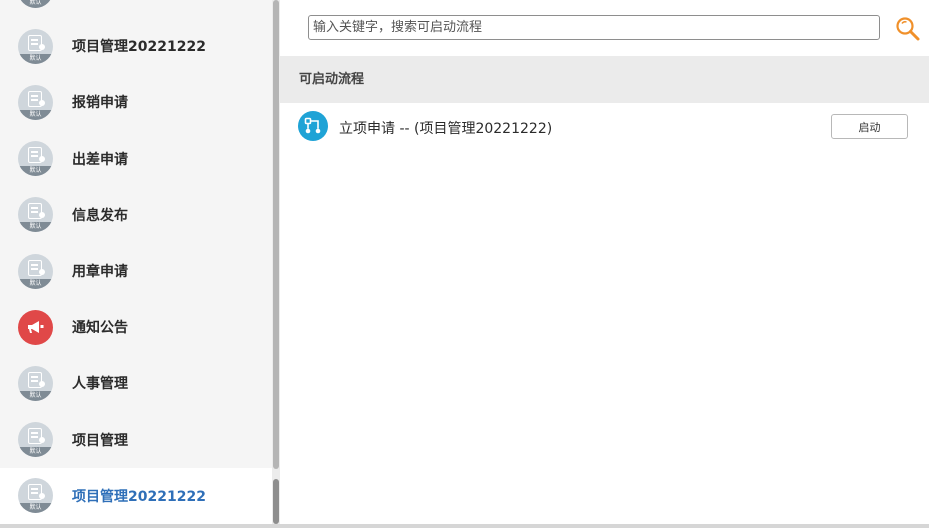 The width and height of the screenshot is (929, 528). Describe the element at coordinates (100, 159) in the screenshot. I see `sidebar-item-label: 出差申请` at that location.